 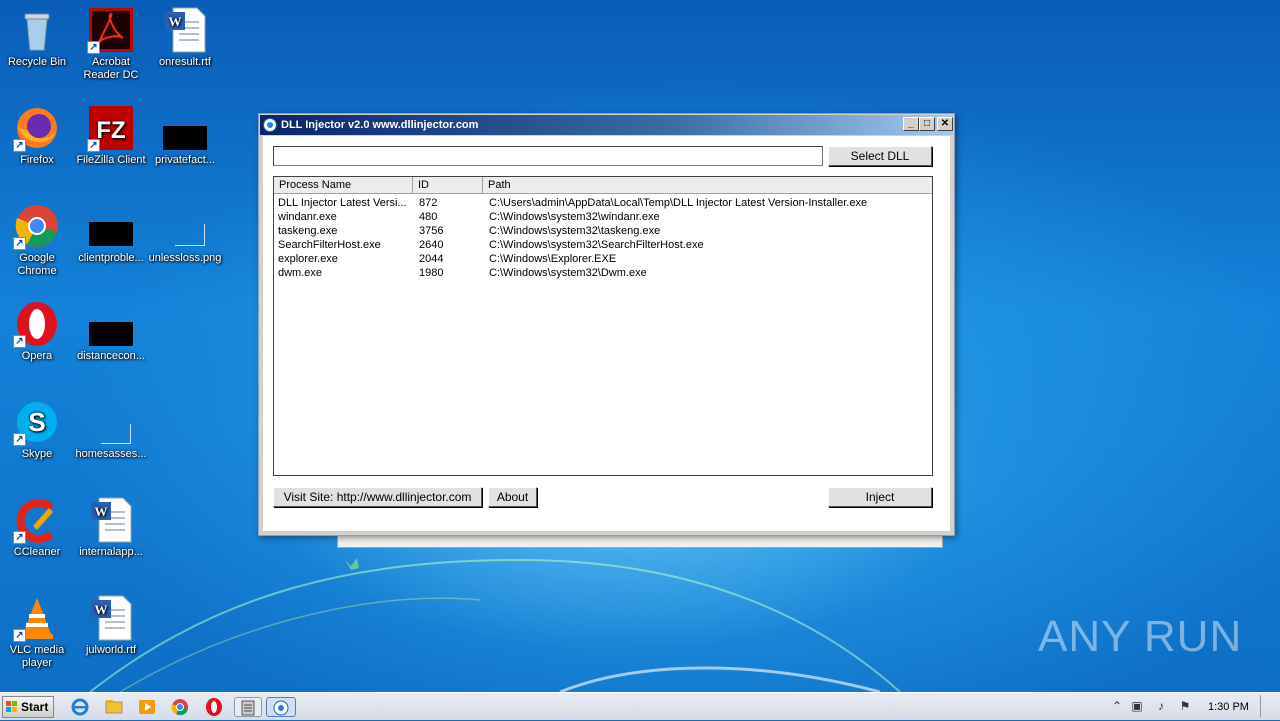 What do you see at coordinates (431, 273) in the screenshot?
I see `process-id-cell: 1980` at bounding box center [431, 273].